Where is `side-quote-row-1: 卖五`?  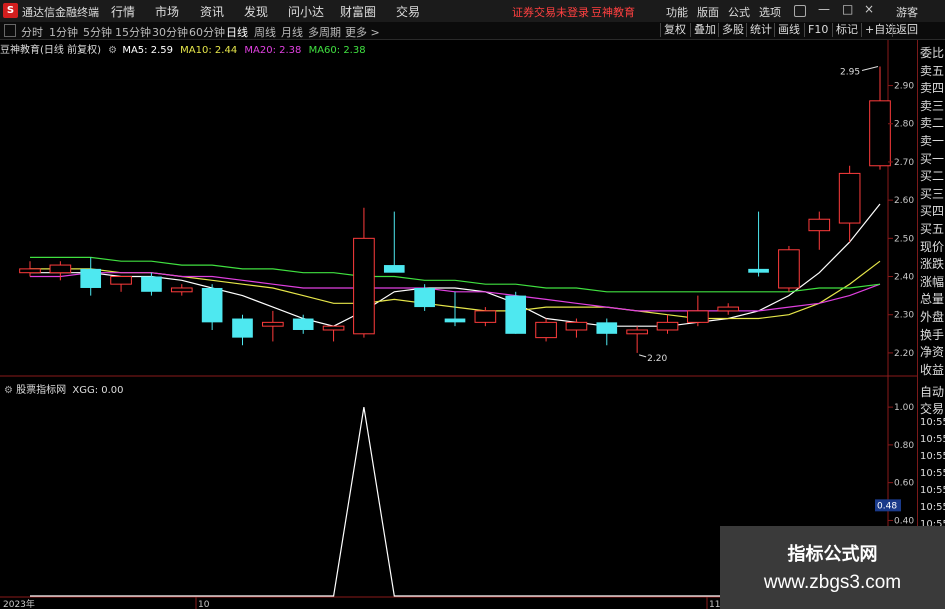 side-quote-row-1: 卖五 is located at coordinates (932, 70).